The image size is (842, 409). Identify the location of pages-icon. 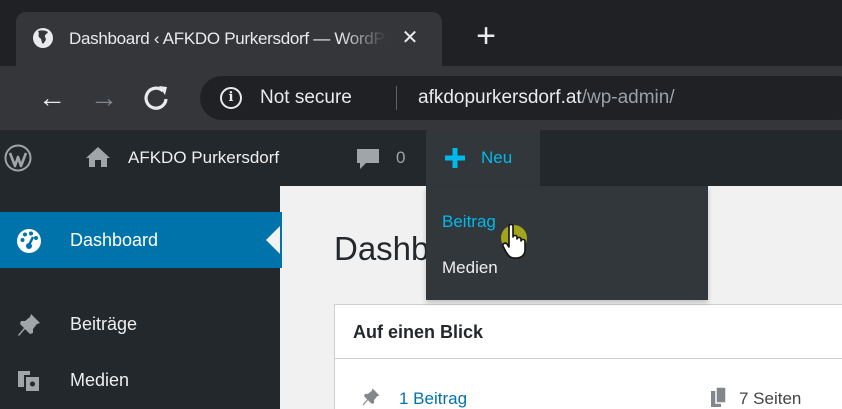
(719, 397).